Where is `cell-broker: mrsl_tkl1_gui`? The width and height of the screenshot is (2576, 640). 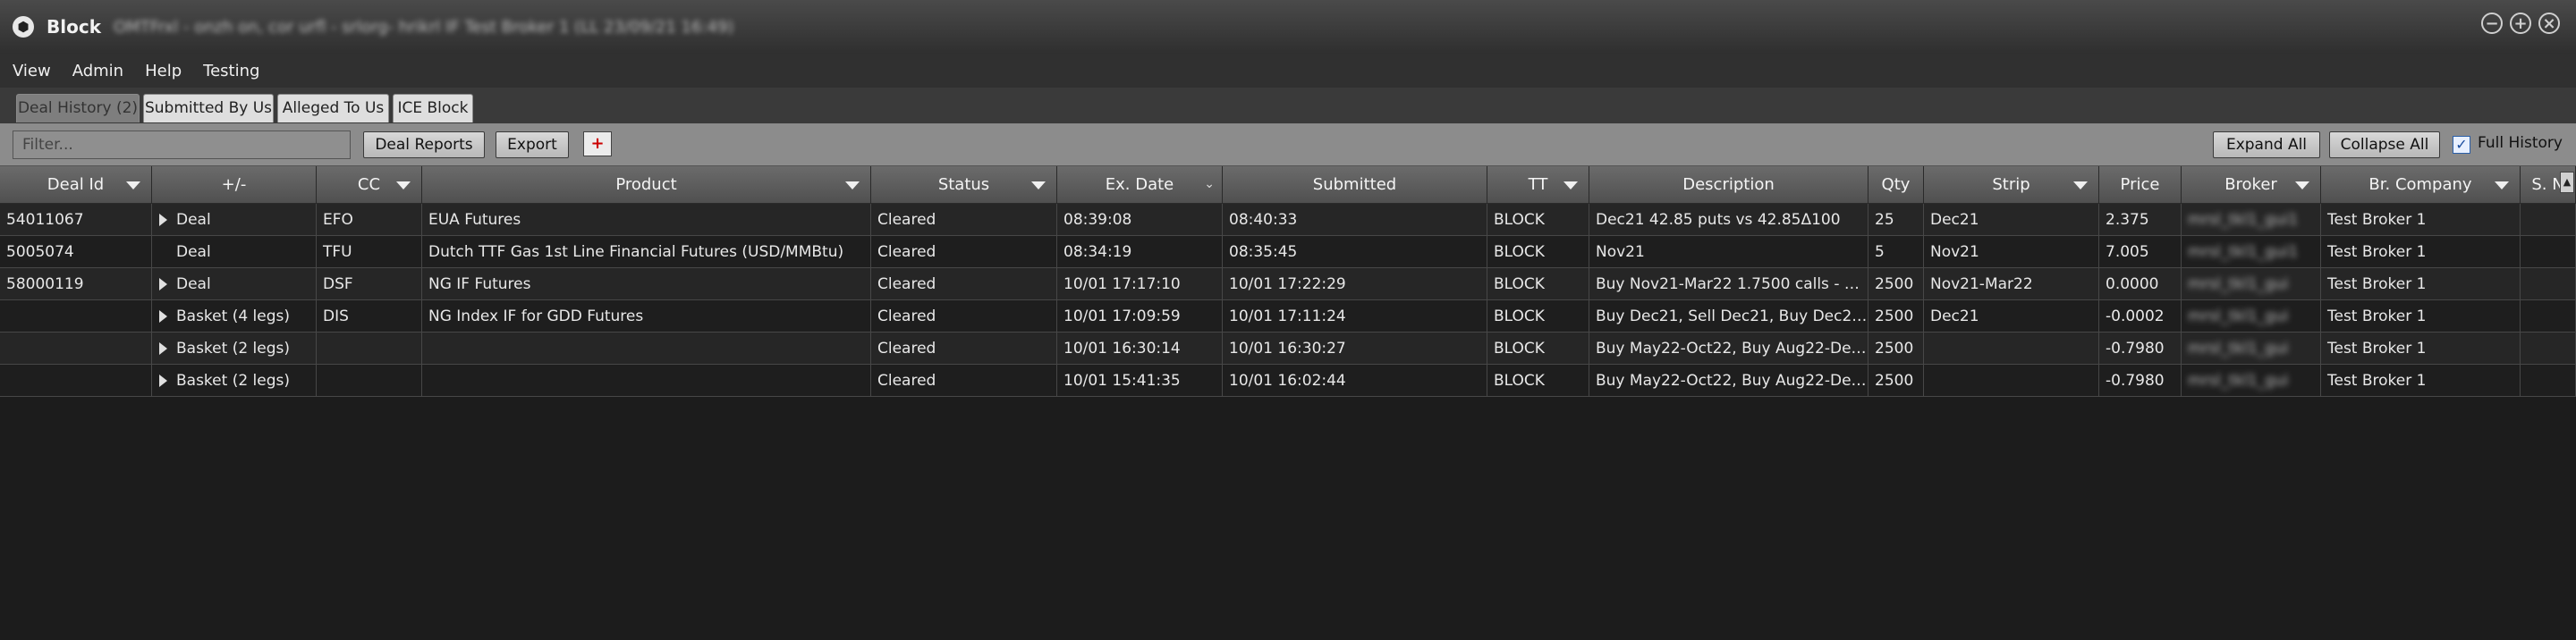
cell-broker: mrsl_tkl1_gui is located at coordinates (2251, 381).